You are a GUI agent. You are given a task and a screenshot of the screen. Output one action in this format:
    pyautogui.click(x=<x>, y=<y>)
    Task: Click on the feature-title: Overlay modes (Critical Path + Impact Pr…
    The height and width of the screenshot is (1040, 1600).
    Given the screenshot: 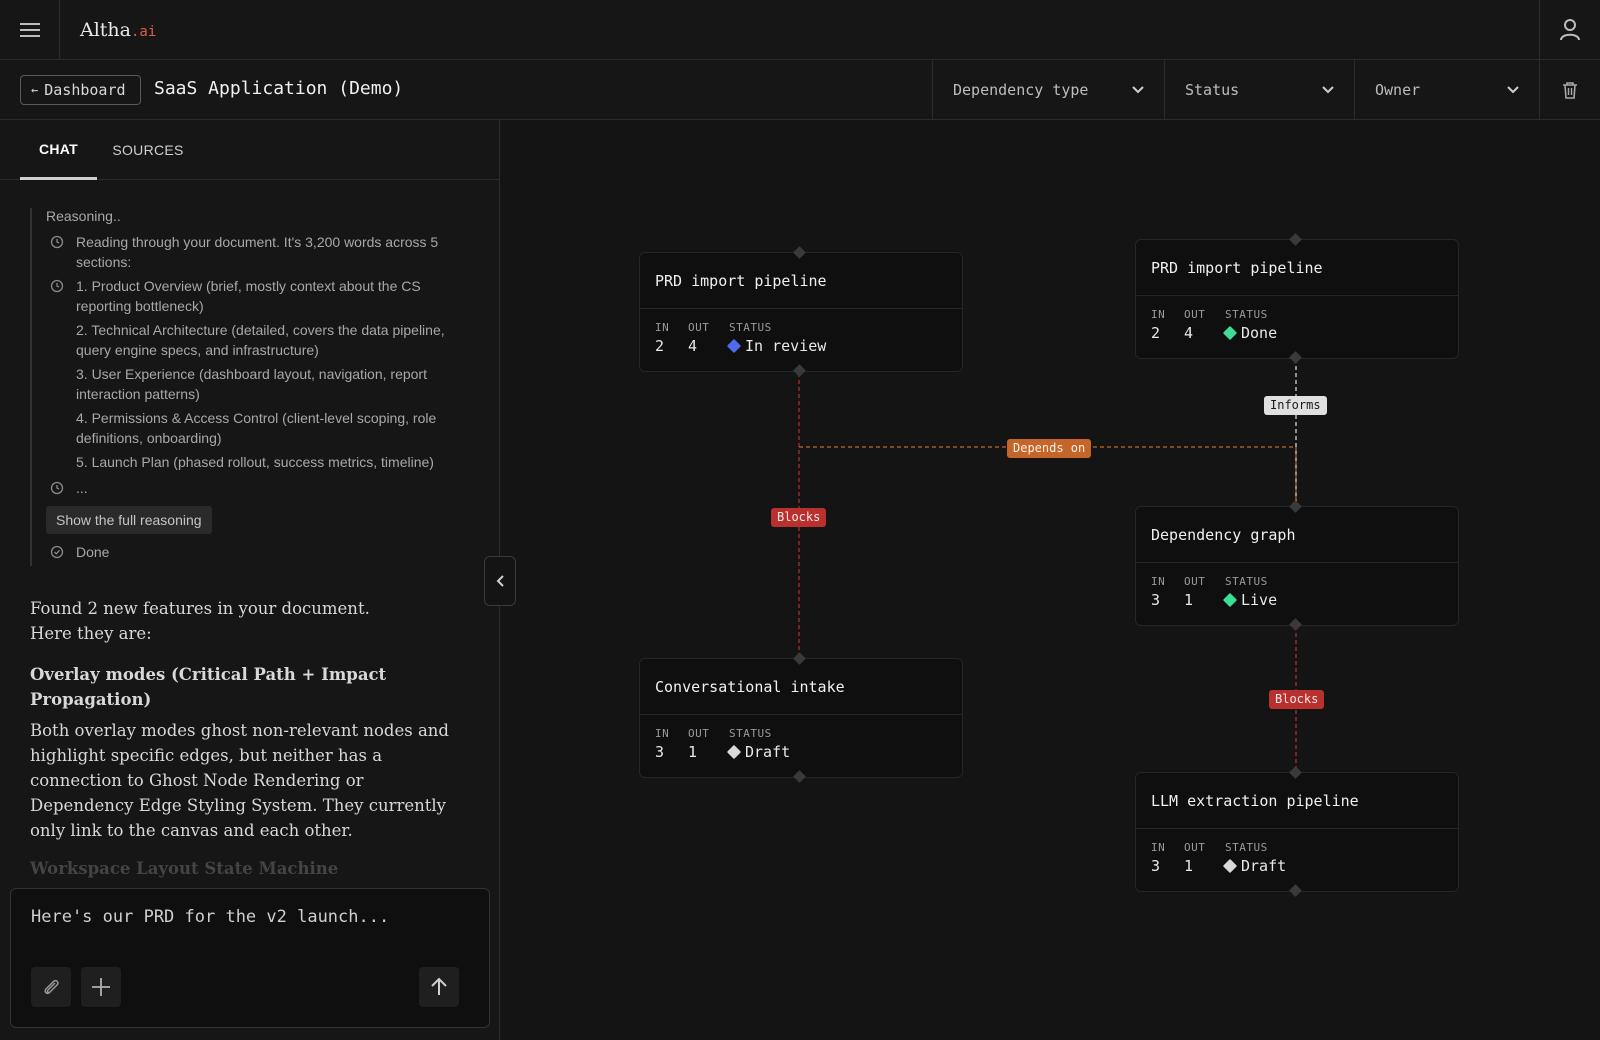 What is the action you would take?
    pyautogui.click(x=208, y=687)
    